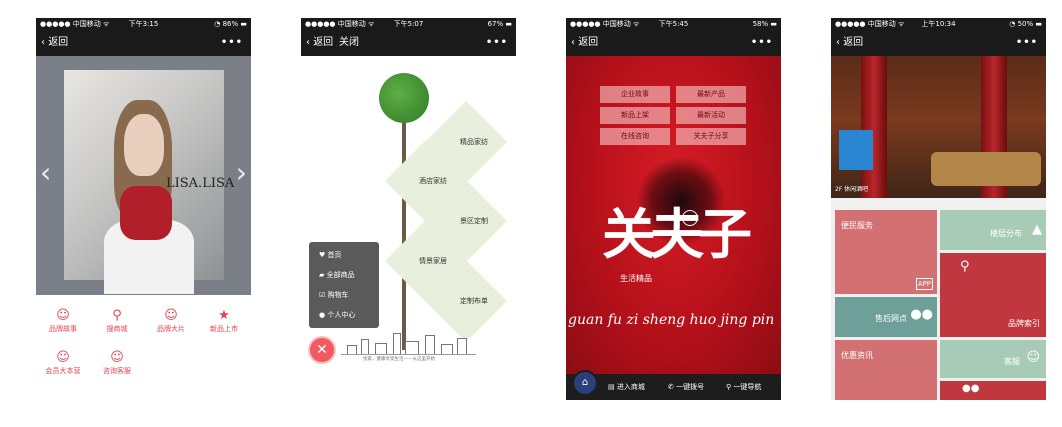  I want to click on tile-label: 客服, so click(1012, 361).